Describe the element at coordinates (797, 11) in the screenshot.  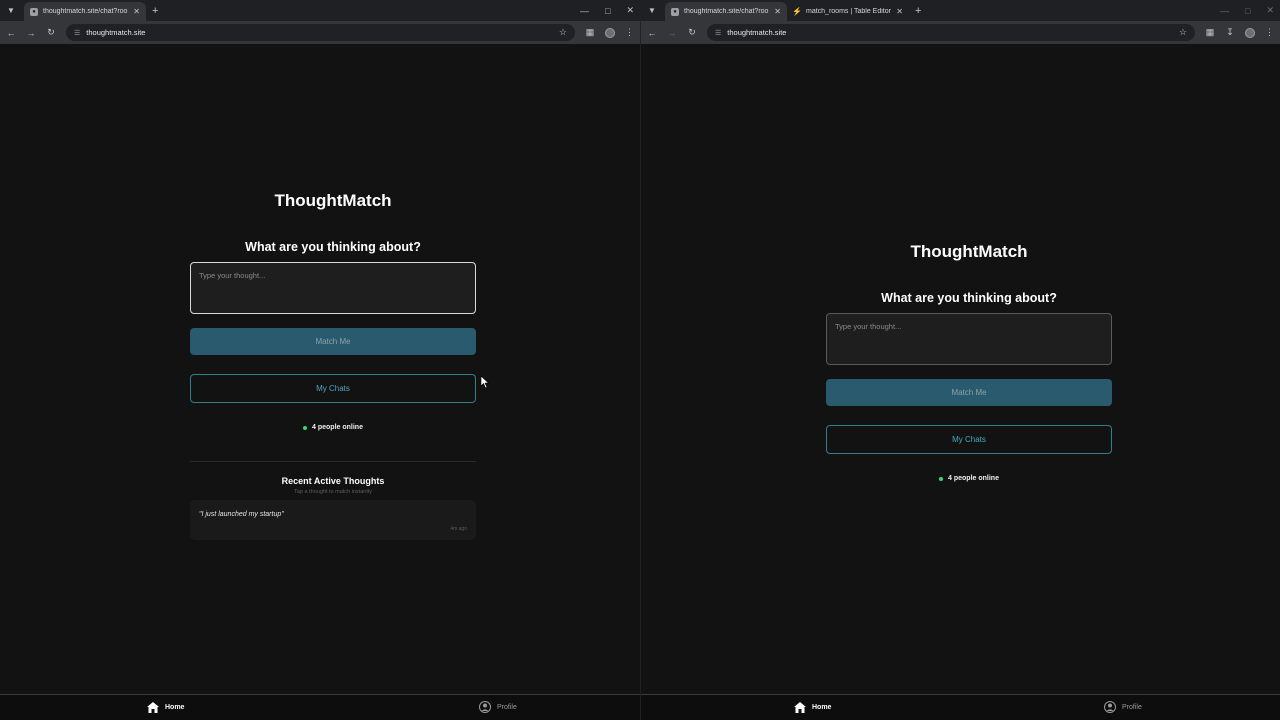
I see `supabase-favicon-icon: ⚡` at that location.